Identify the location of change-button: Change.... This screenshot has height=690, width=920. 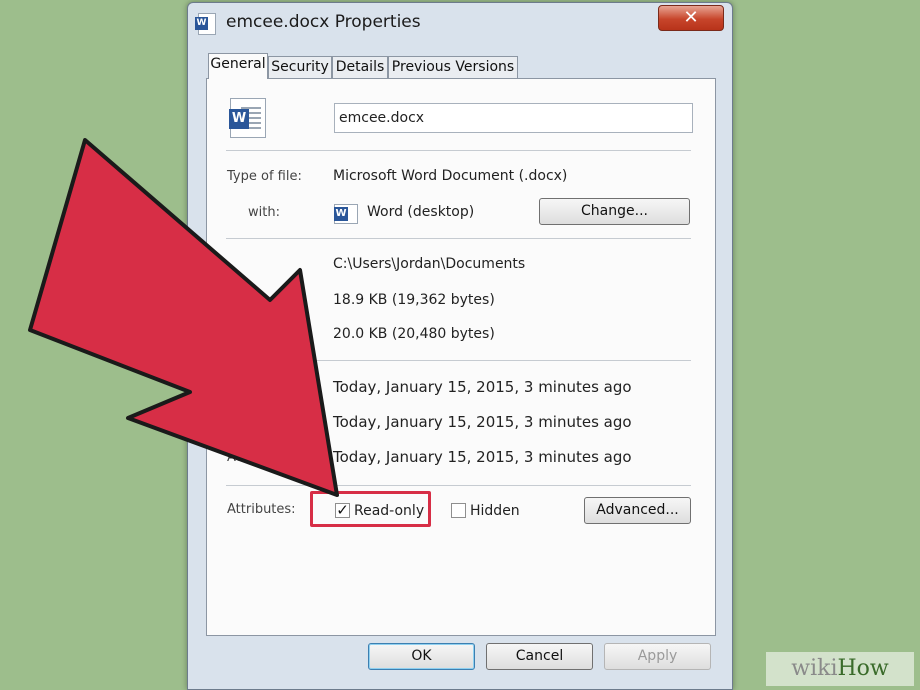
(614, 211).